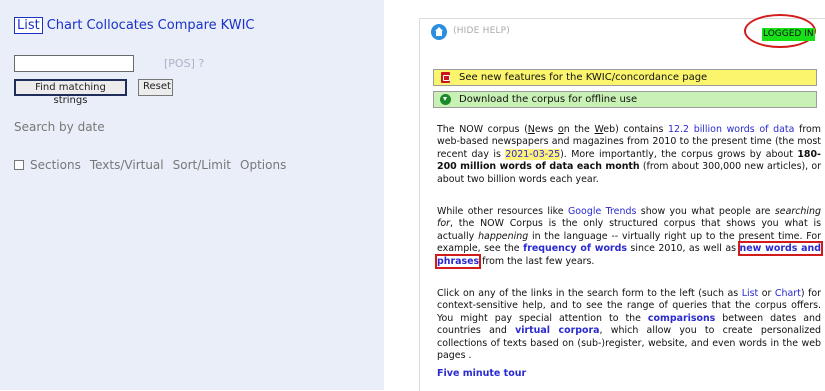 The image size is (825, 391). What do you see at coordinates (119, 25) in the screenshot?
I see `tab-collocates: Collocates` at bounding box center [119, 25].